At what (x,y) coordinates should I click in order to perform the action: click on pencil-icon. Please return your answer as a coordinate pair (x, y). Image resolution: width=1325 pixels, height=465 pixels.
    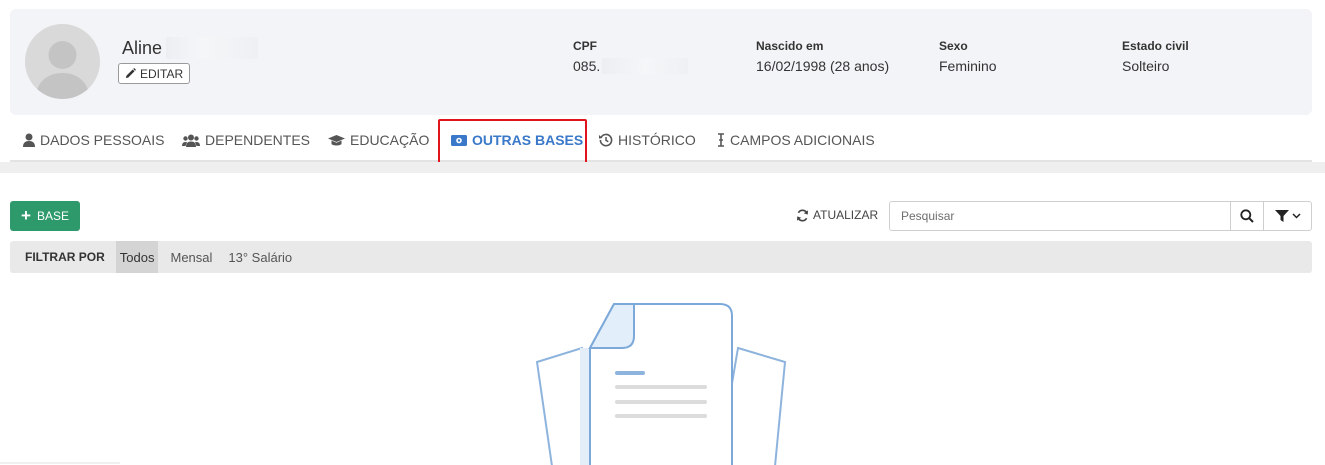
    Looking at the image, I should click on (130, 73).